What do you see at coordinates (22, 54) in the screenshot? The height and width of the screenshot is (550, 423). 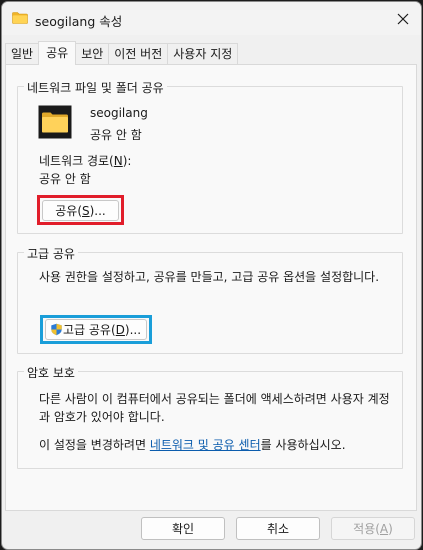 I see `tab-general: 일반` at bounding box center [22, 54].